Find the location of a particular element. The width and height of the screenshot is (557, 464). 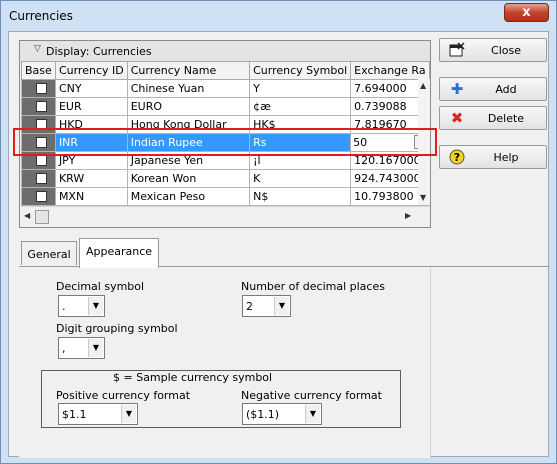

tab-general: General is located at coordinates (49, 253).